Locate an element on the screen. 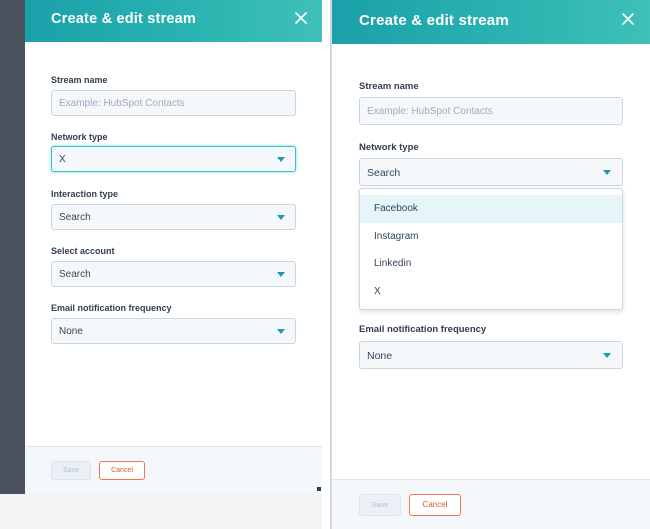 The image size is (650, 529). interaction-type-value: Search is located at coordinates (75, 217).